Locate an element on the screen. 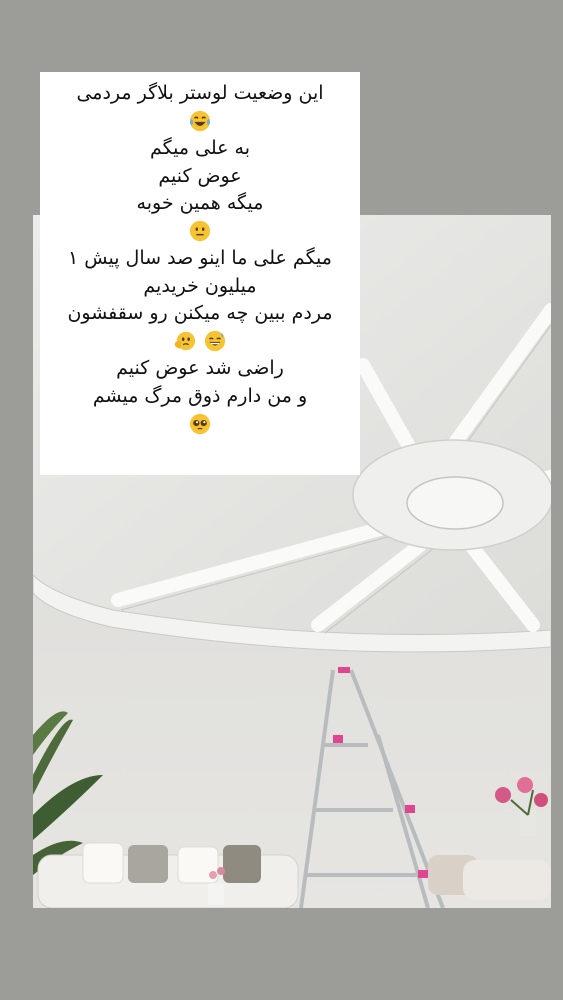 The width and height of the screenshot is (563, 1000). caption-line: این وضعیت لوستر بلاگر مردمی is located at coordinates (200, 93).